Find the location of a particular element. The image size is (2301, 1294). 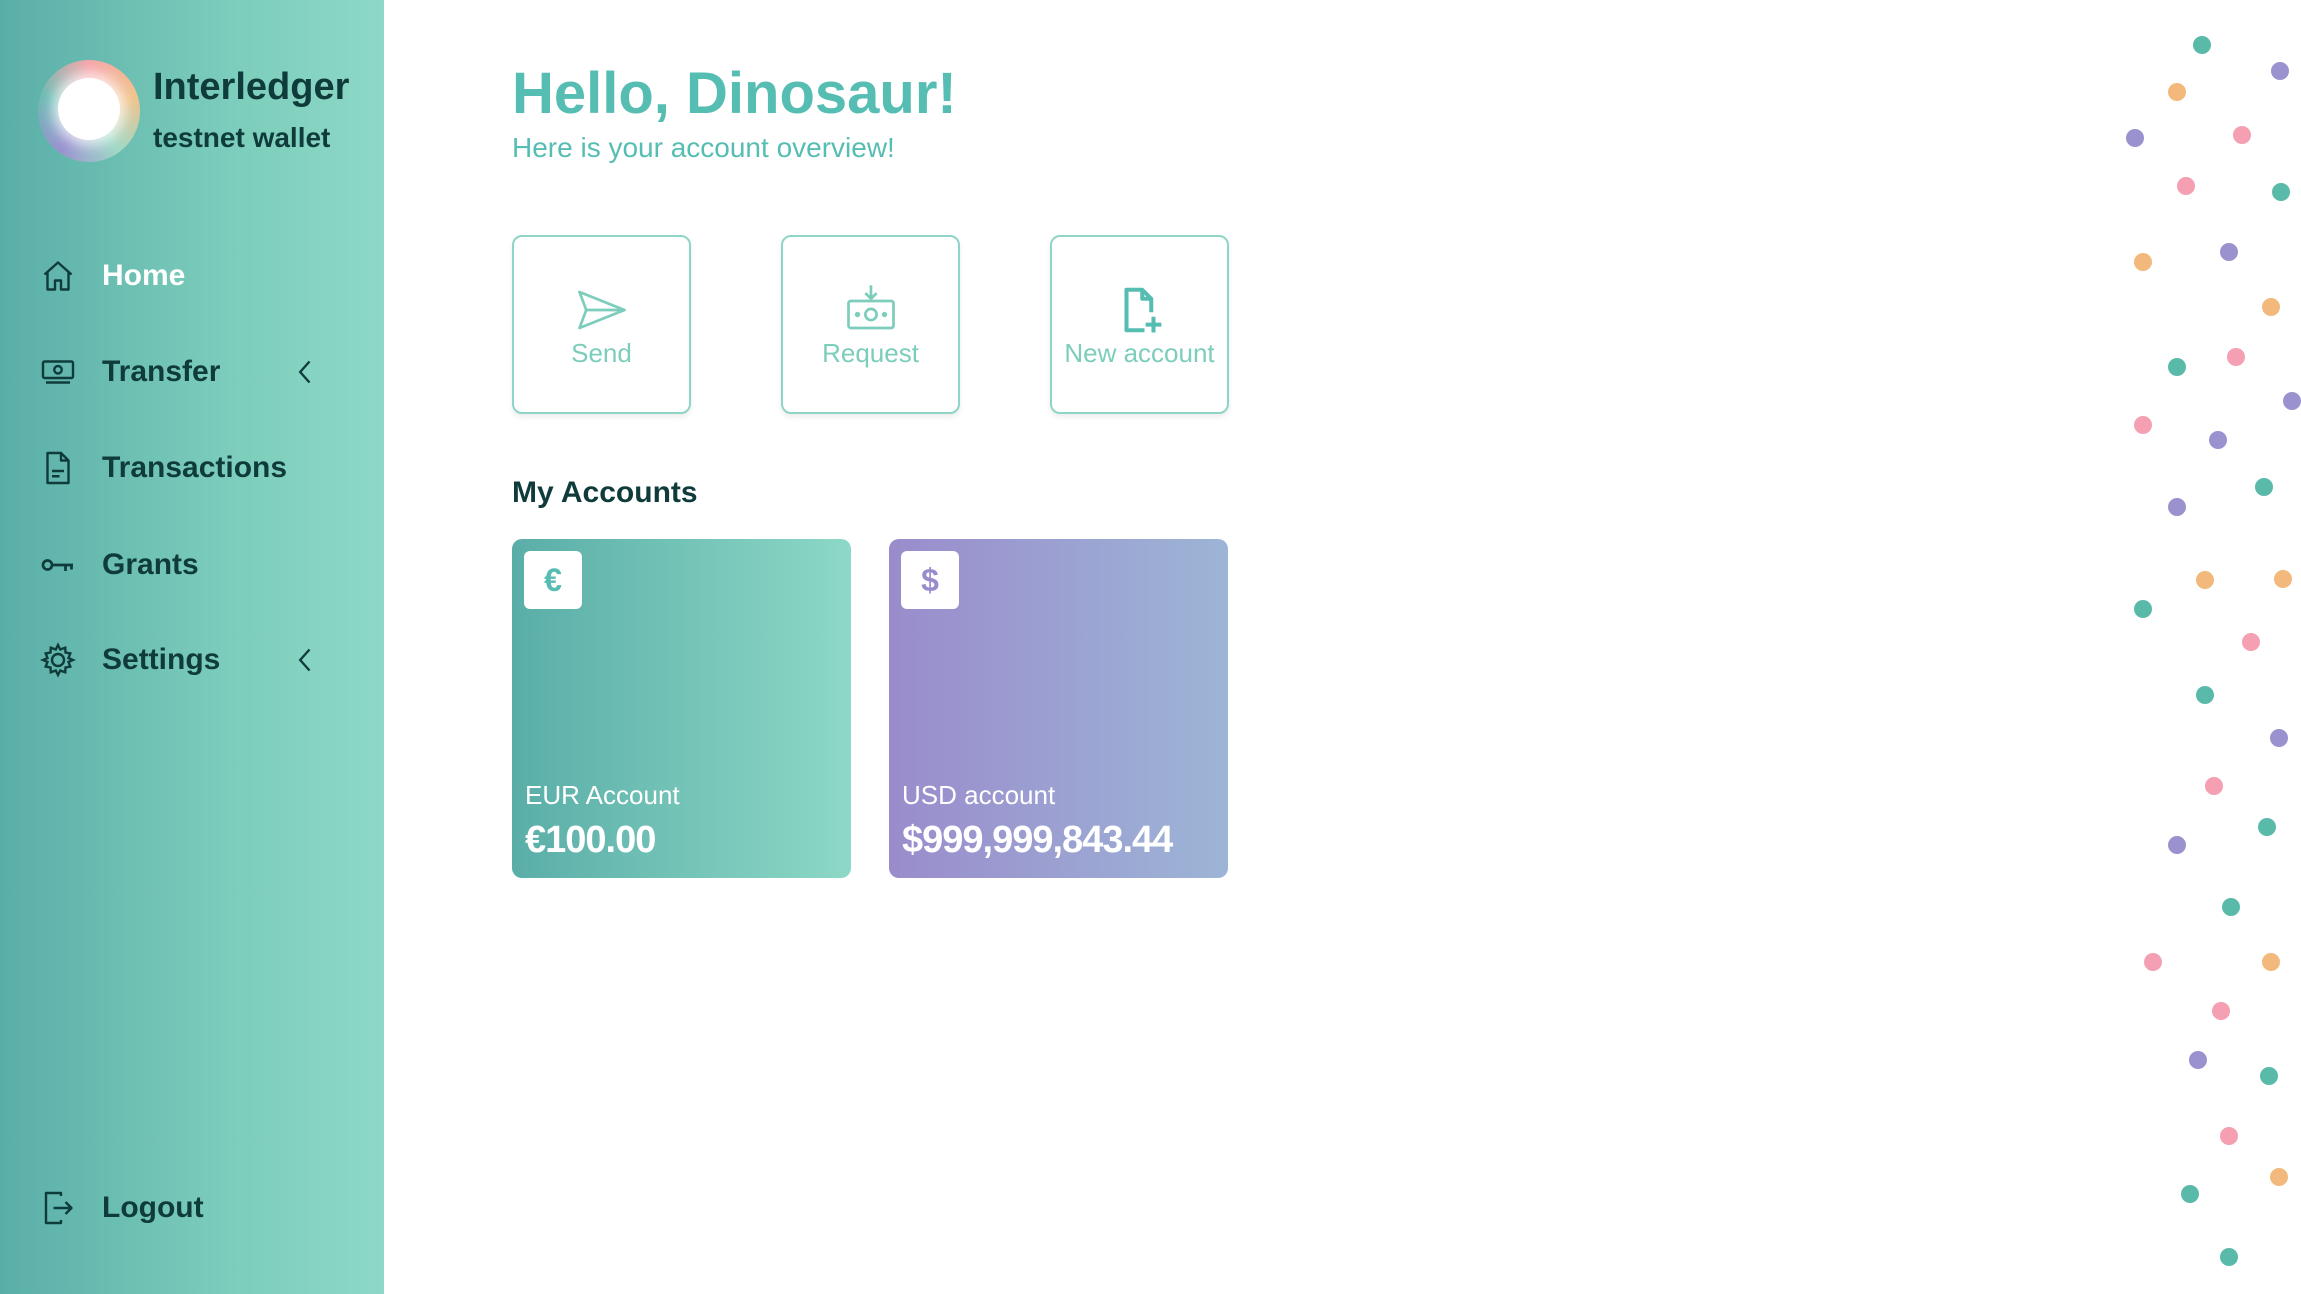

dollar-icon: $ is located at coordinates (930, 580).